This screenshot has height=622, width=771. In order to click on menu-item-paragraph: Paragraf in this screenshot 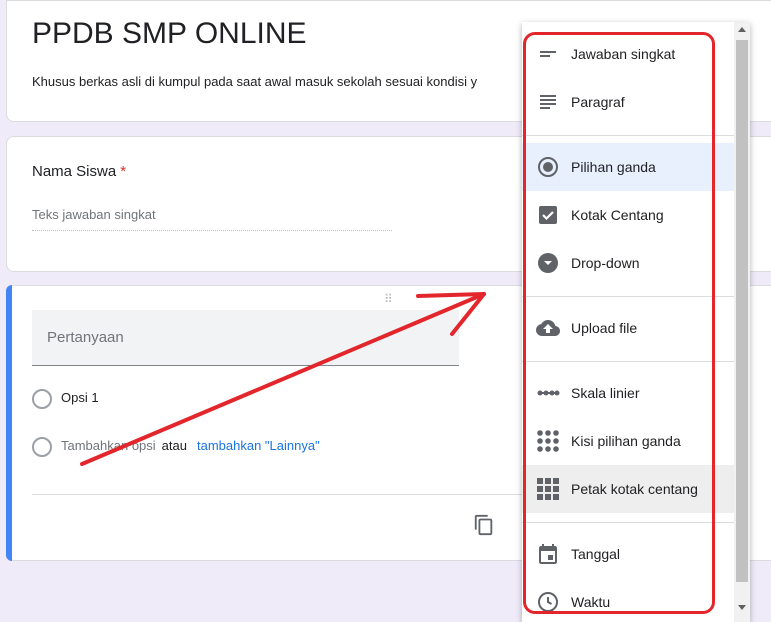, I will do `click(628, 102)`.